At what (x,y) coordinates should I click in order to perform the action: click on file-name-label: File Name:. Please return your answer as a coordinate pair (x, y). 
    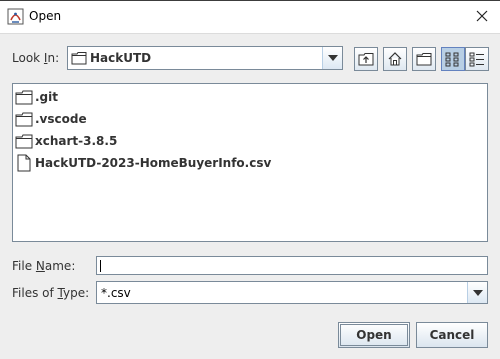
    Looking at the image, I should click on (44, 266).